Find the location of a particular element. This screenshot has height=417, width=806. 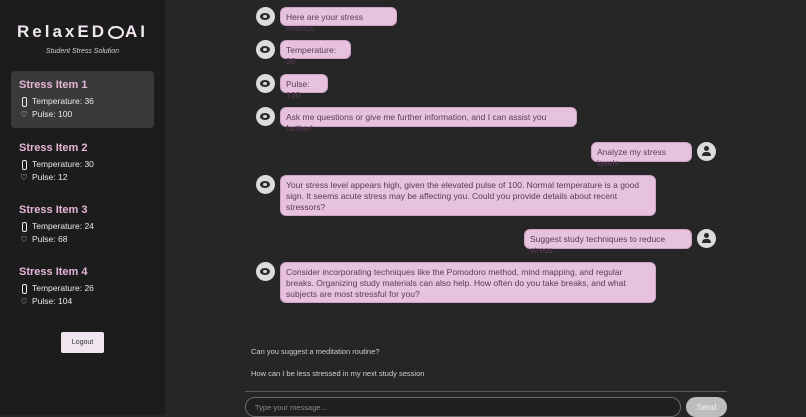

stress-item-2: Stress Item 2 Temperature: 30 ♡ Pulse: 12 is located at coordinates (82, 162).